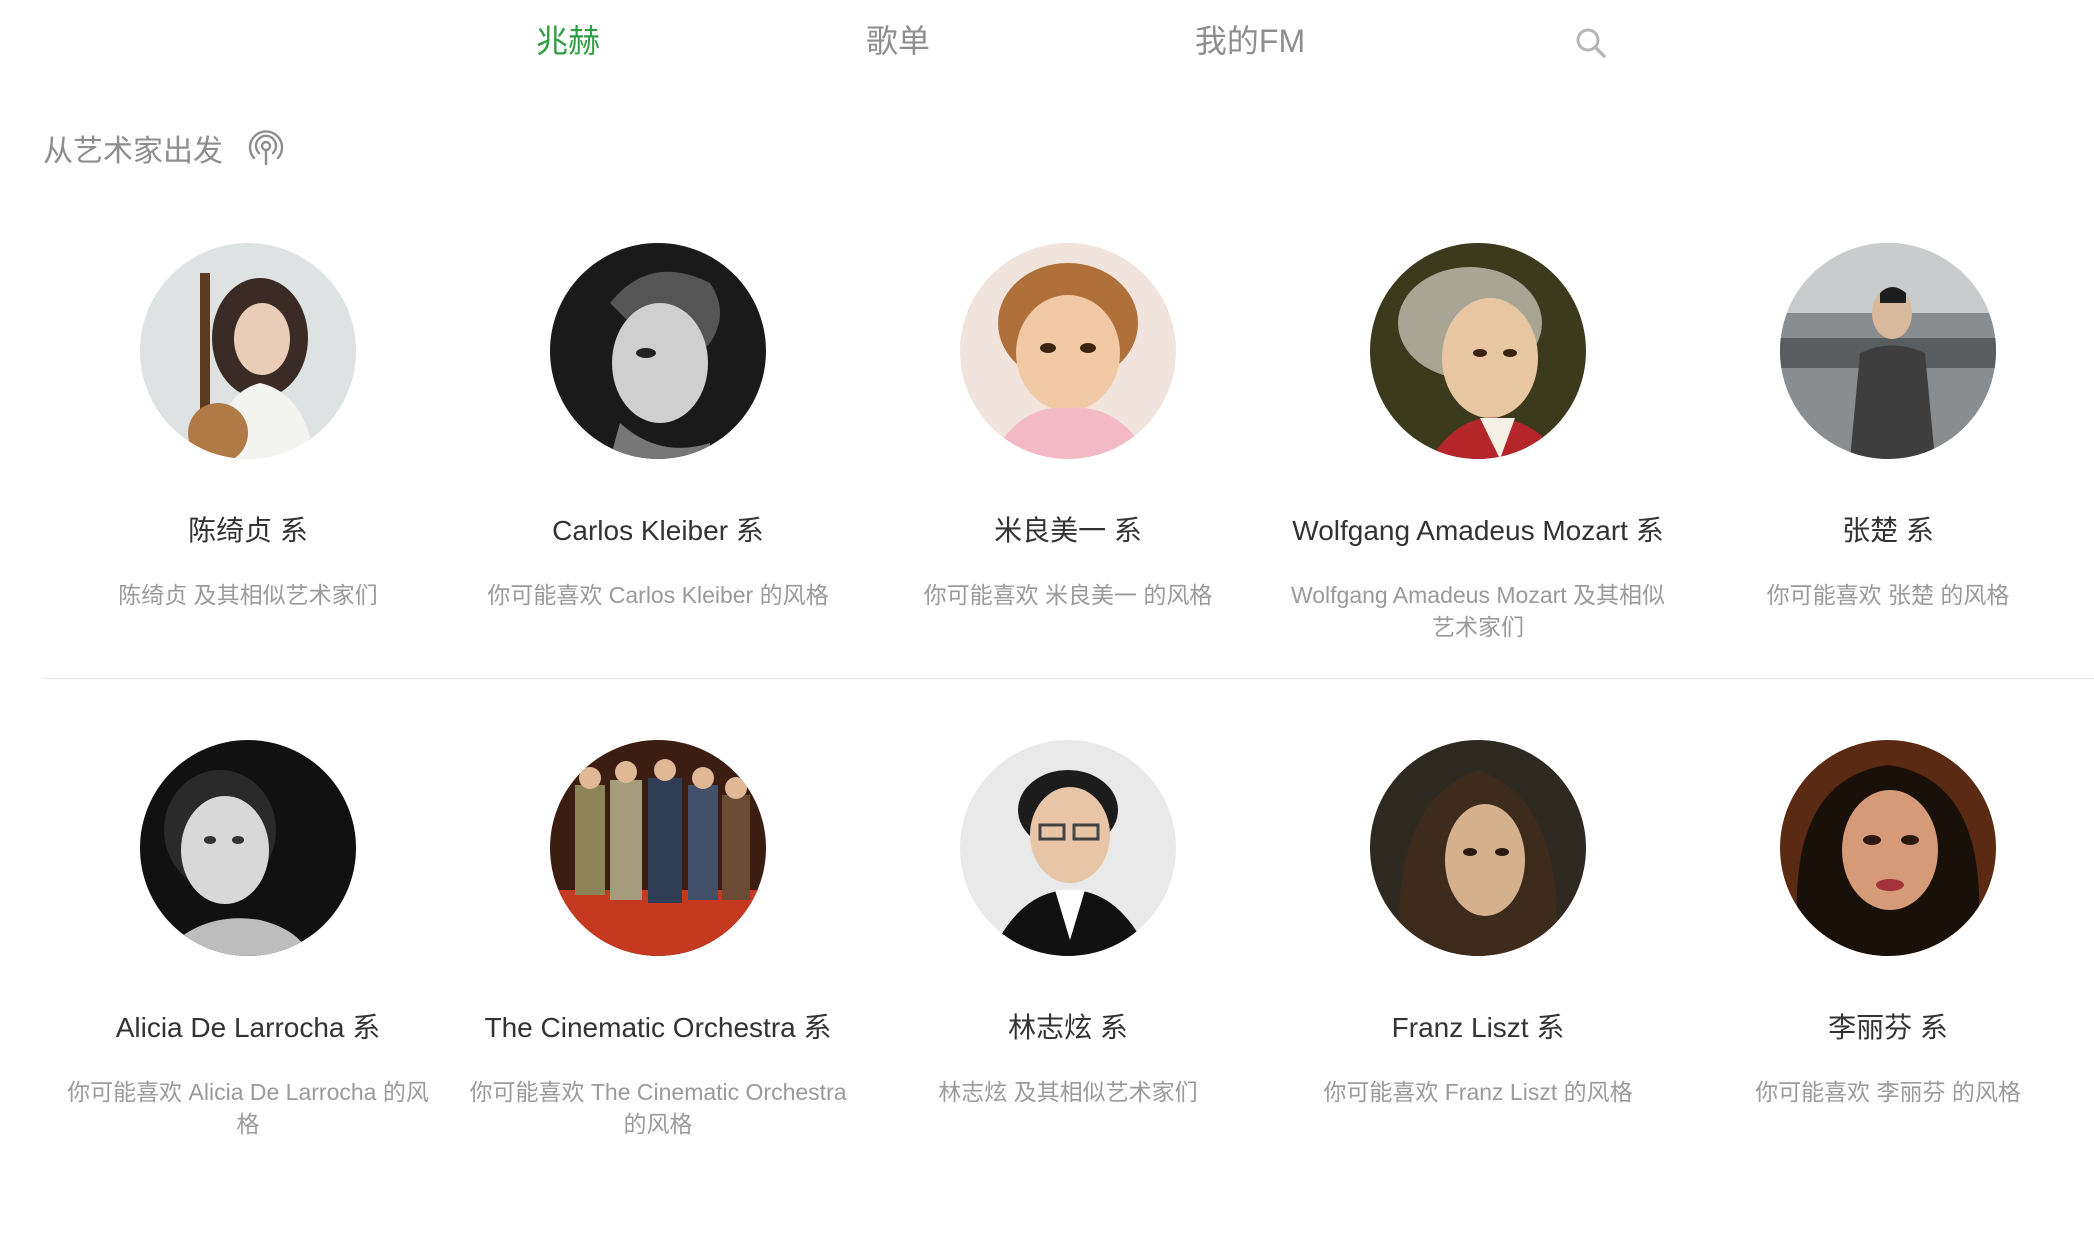  What do you see at coordinates (266, 148) in the screenshot?
I see `radio-signal-icon` at bounding box center [266, 148].